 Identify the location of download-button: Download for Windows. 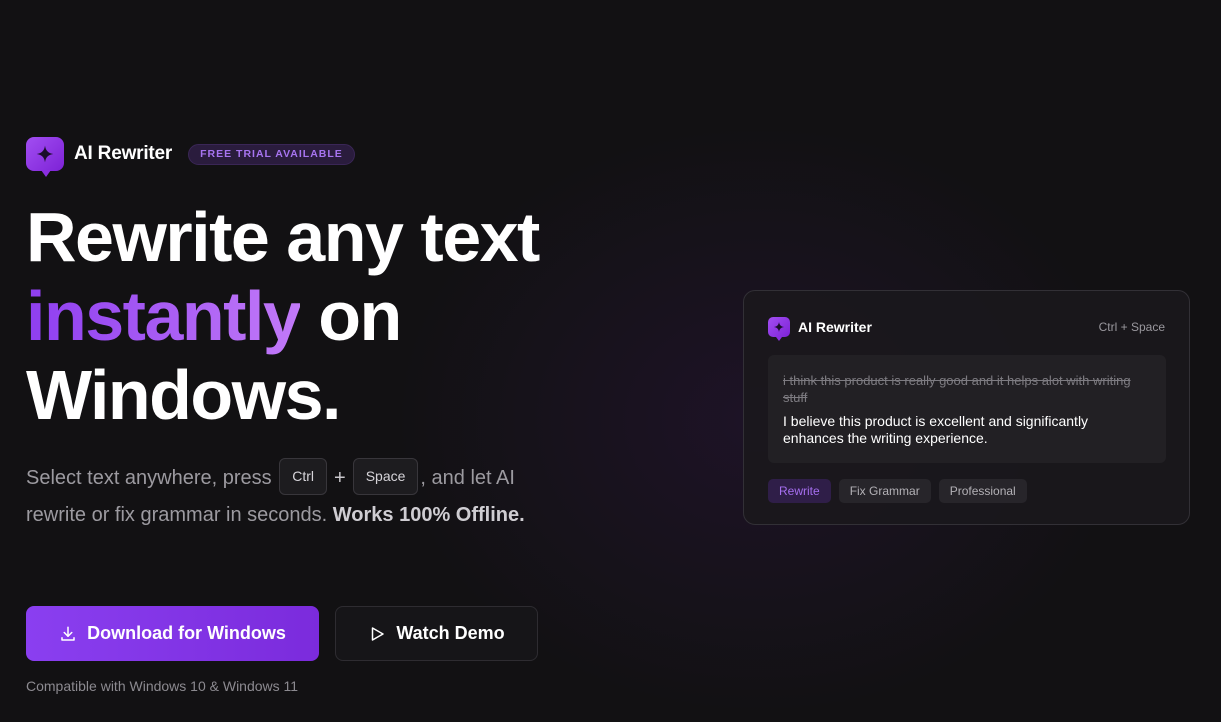
(172, 633).